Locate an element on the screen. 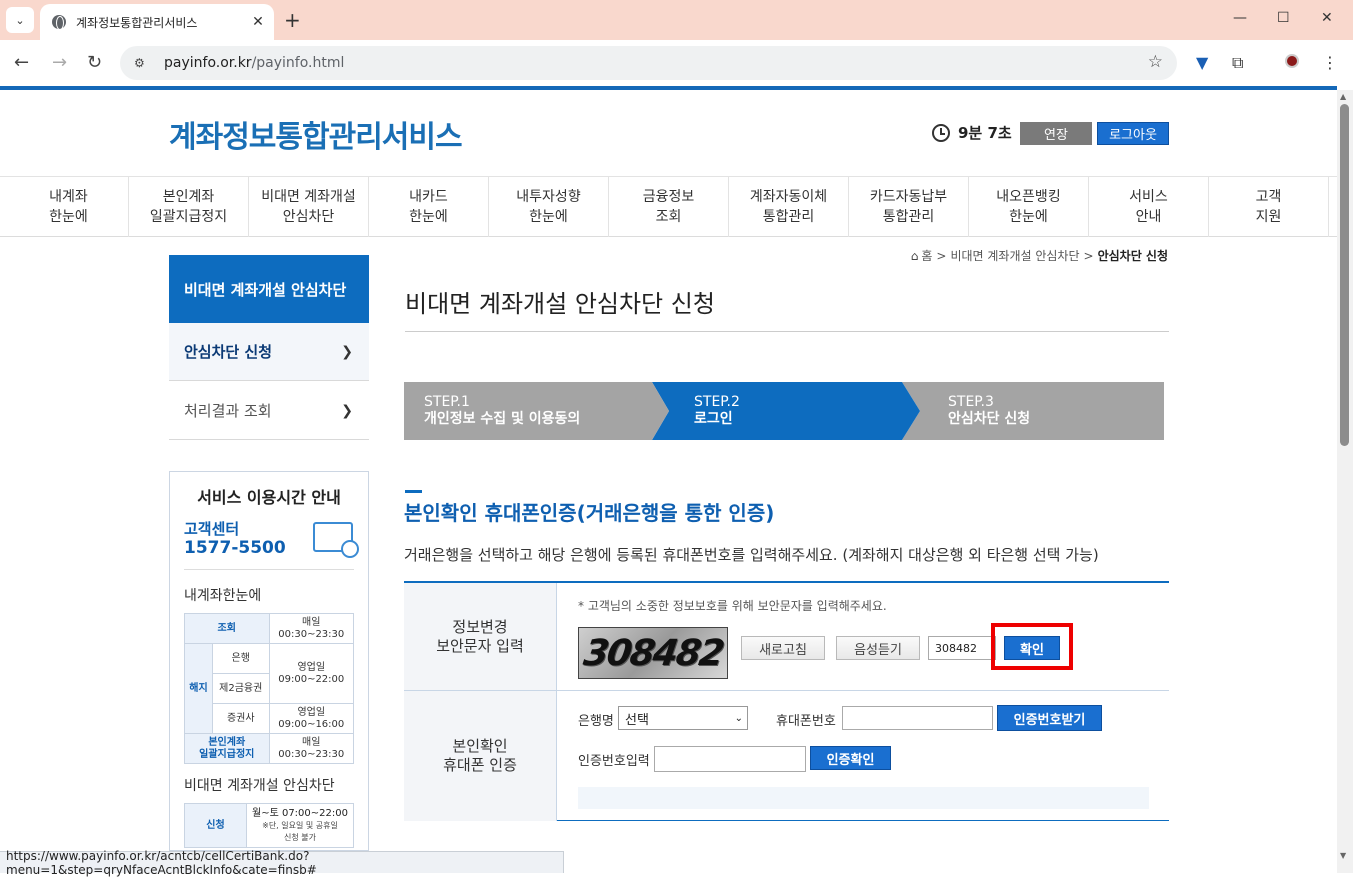 Image resolution: width=1353 pixels, height=877 pixels. divider is located at coordinates (269, 569).